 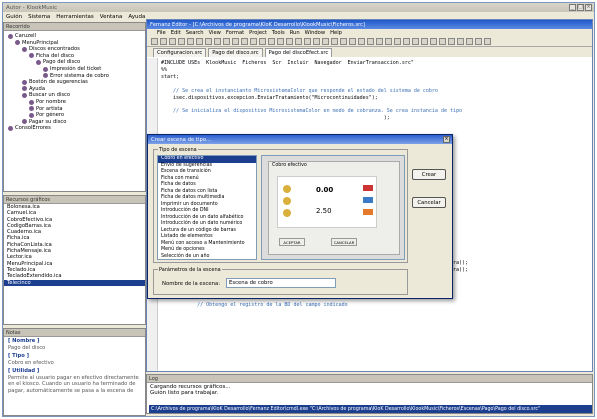 What do you see at coordinates (176, 33) in the screenshot?
I see `editor-menu-item: Edit` at bounding box center [176, 33].